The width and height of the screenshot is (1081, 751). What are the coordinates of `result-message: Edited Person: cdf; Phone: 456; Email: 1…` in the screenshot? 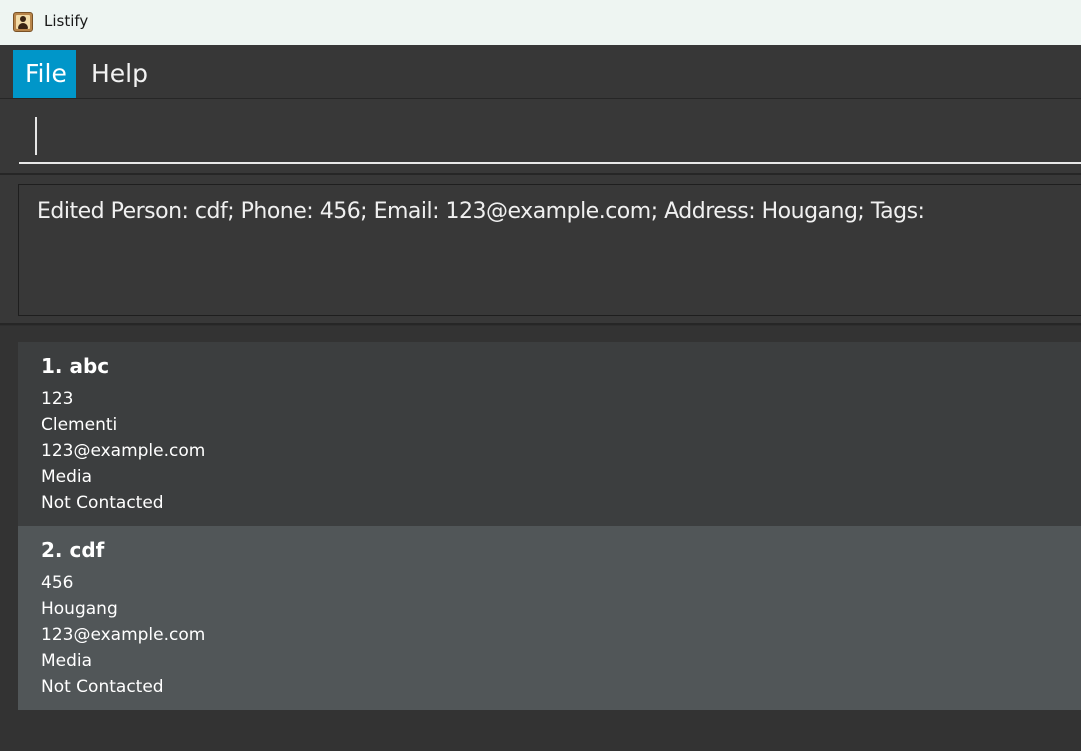 It's located at (481, 211).